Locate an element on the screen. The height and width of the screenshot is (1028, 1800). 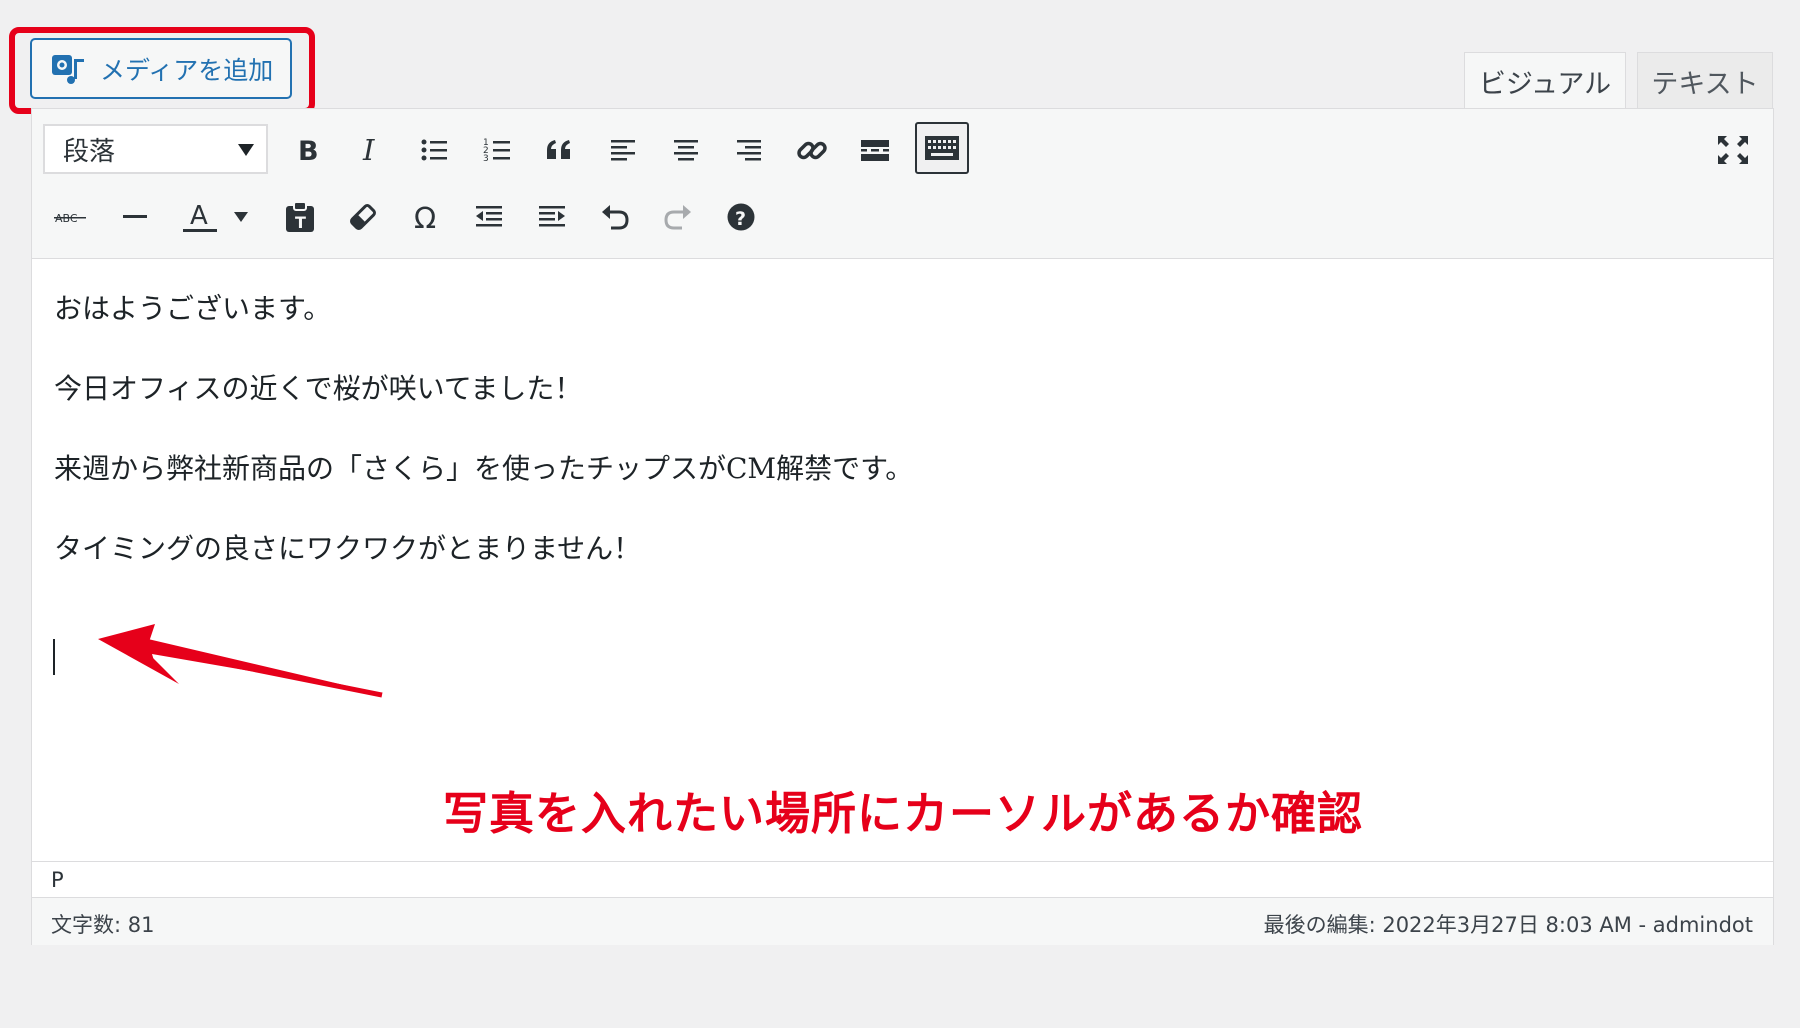
align-right-button is located at coordinates (749, 150).